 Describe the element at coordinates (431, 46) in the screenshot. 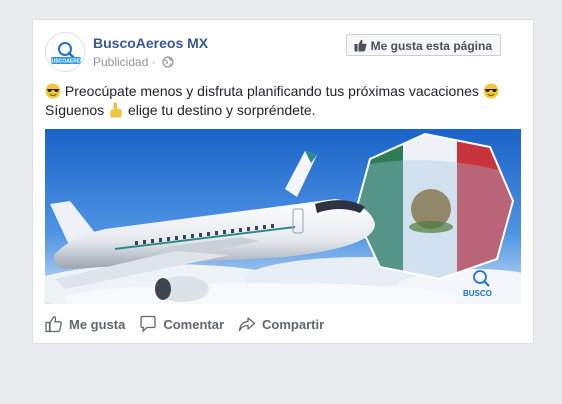

I see `like-page-button-label: Me gusta esta página` at that location.